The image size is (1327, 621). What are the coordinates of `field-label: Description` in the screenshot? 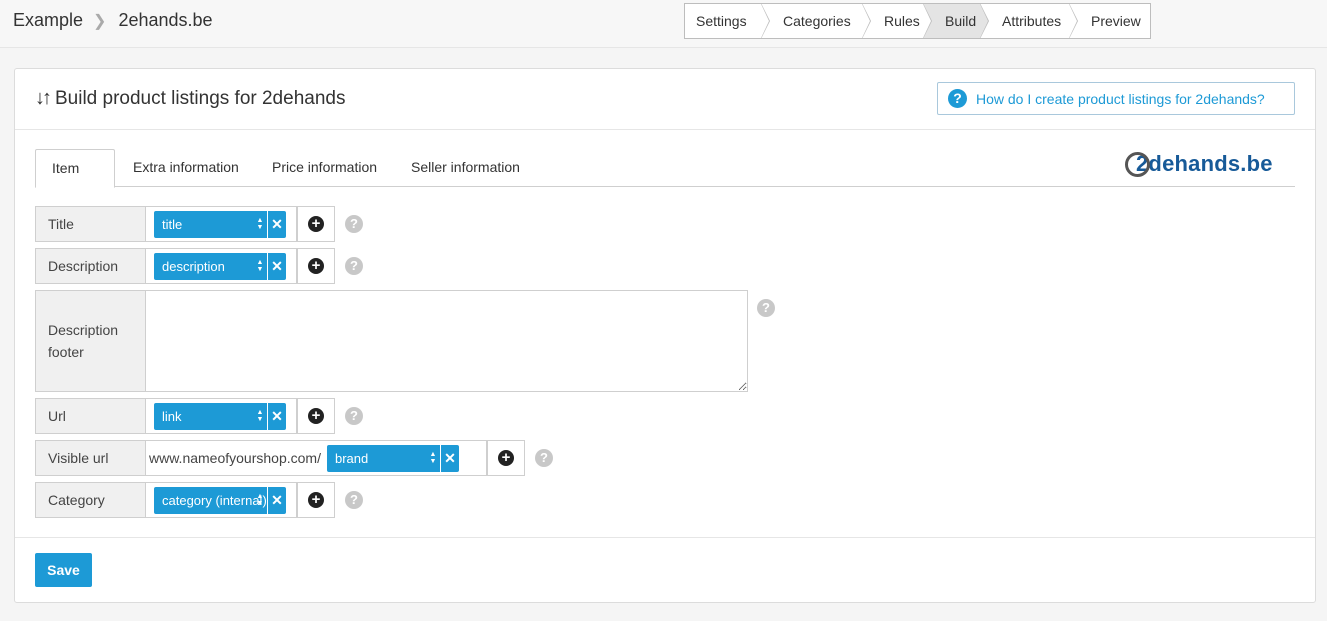 It's located at (90, 266).